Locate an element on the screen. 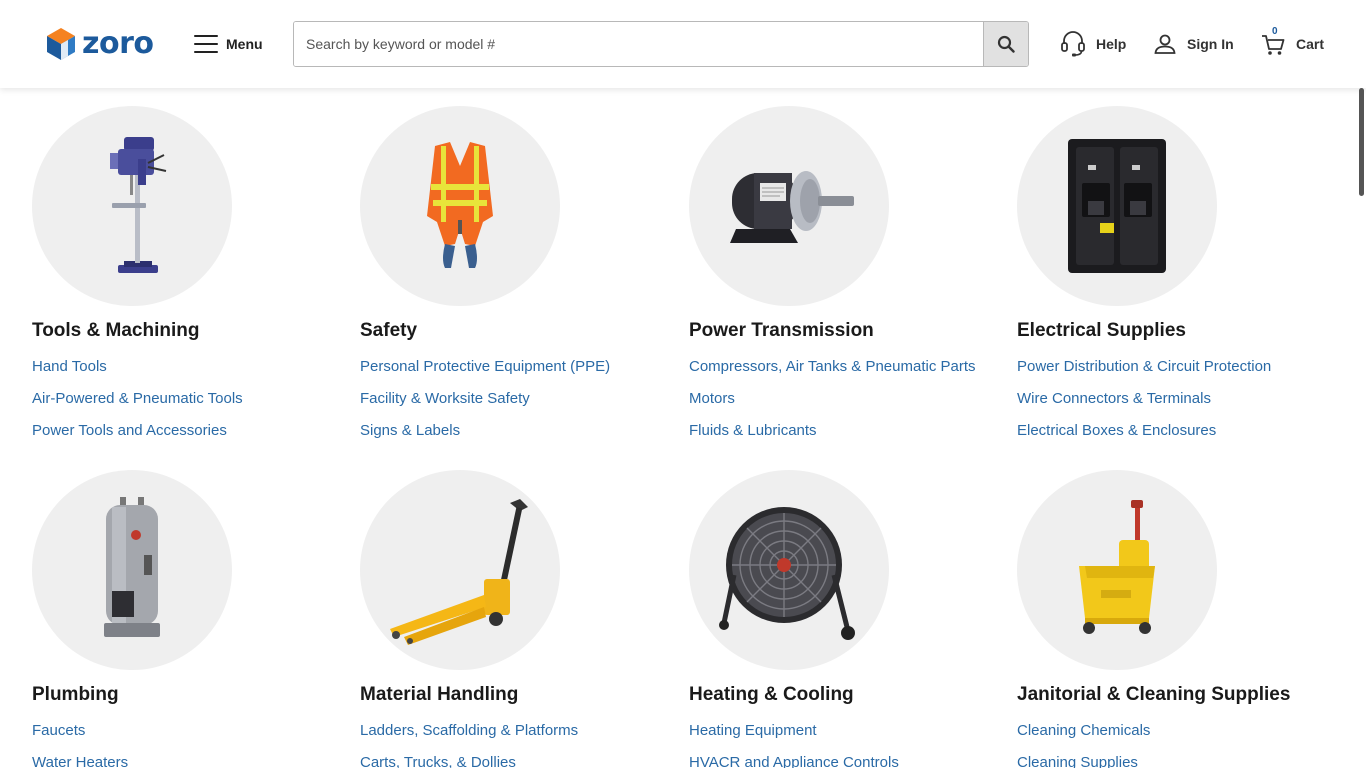  category-link: Heating Equipment is located at coordinates (849, 731).